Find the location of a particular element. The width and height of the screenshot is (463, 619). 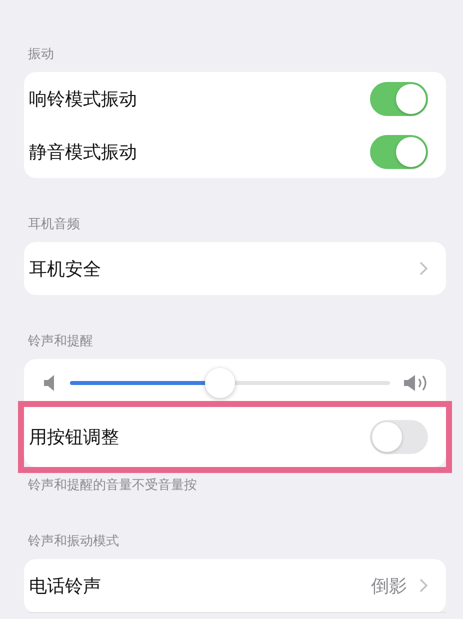

slider-thumb is located at coordinates (220, 383).